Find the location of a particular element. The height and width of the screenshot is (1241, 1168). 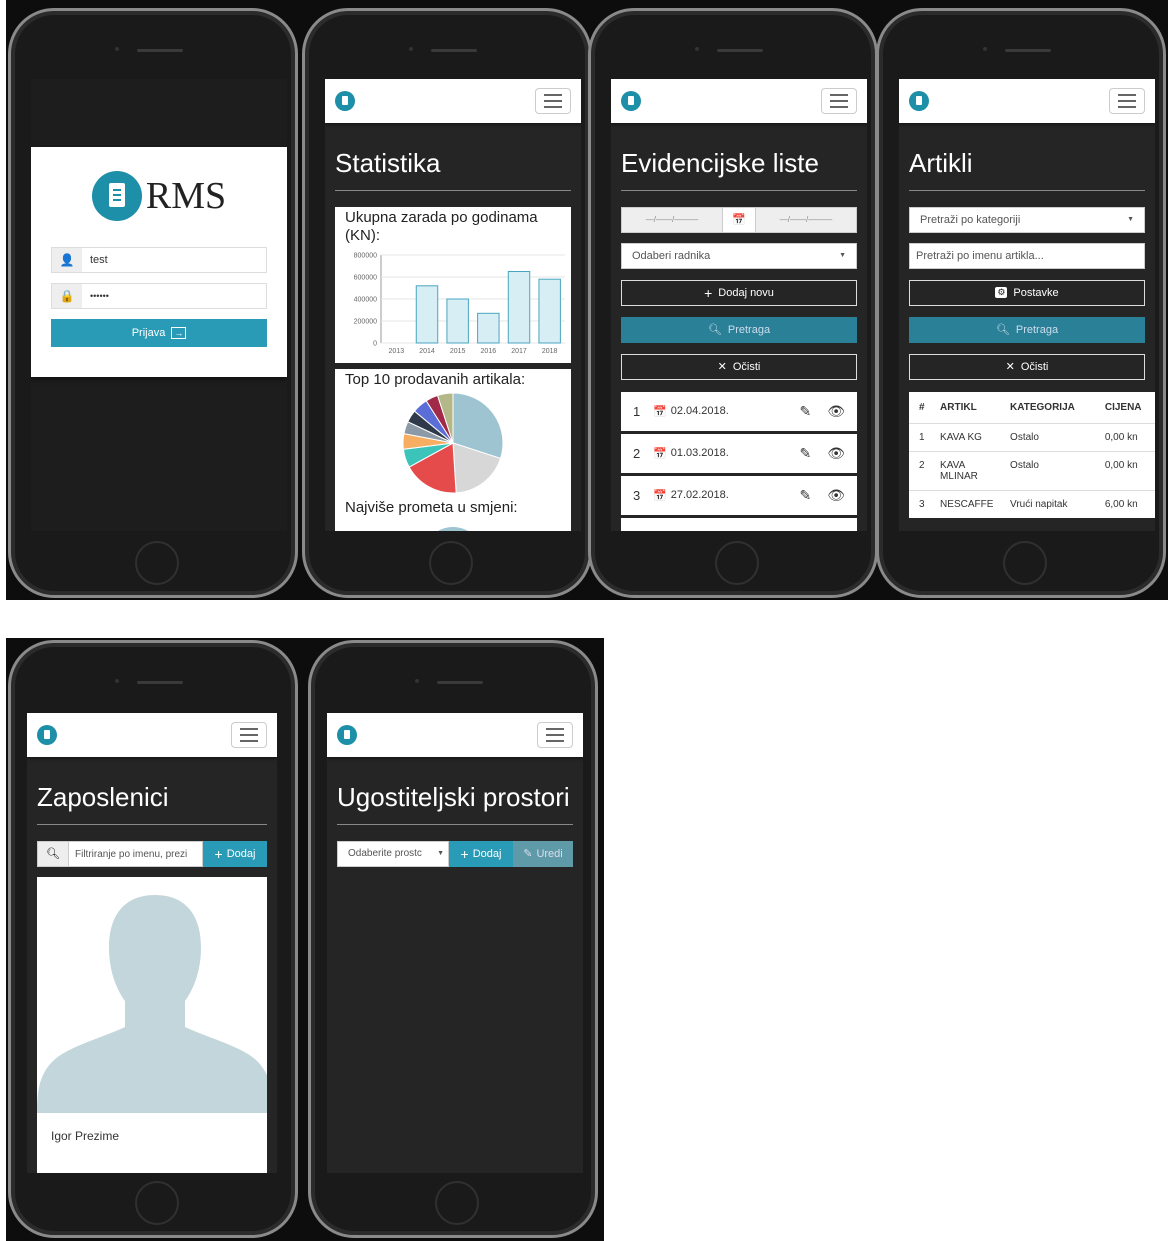

item-date: 📅 27.02.2018. is located at coordinates (718, 495).